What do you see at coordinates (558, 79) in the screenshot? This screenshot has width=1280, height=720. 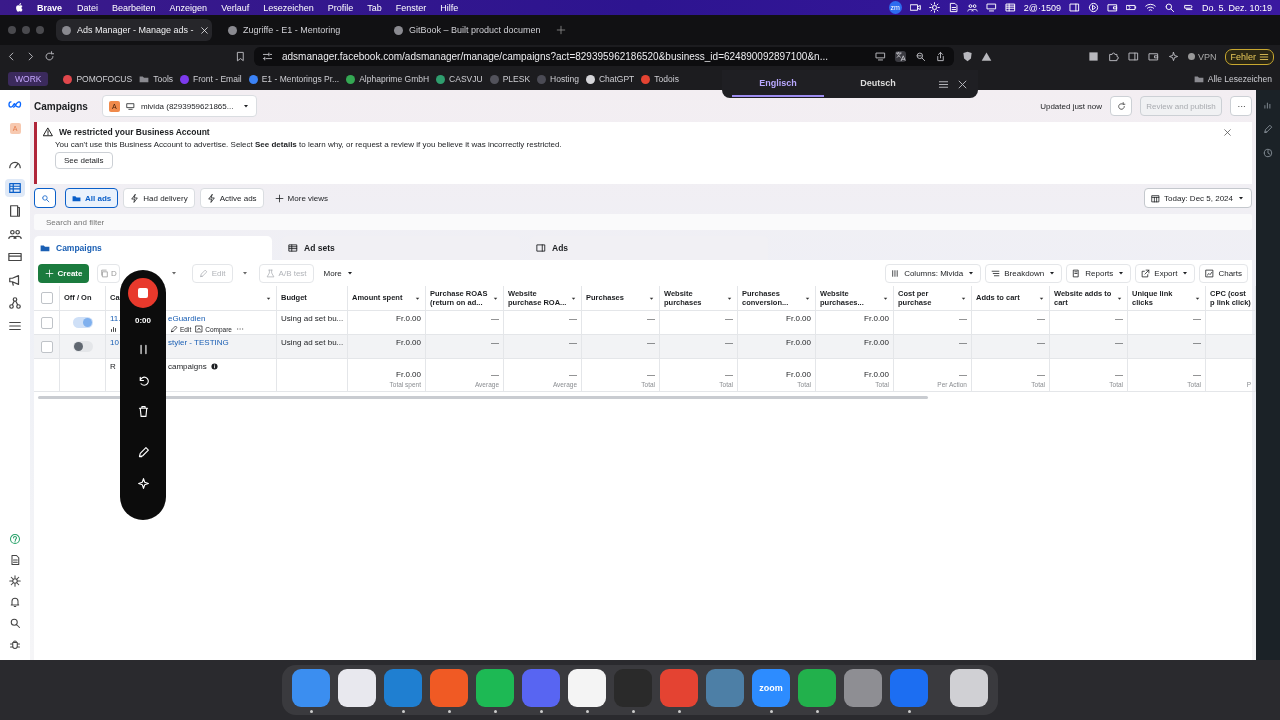 I see `bookmark-item: Hosting` at bounding box center [558, 79].